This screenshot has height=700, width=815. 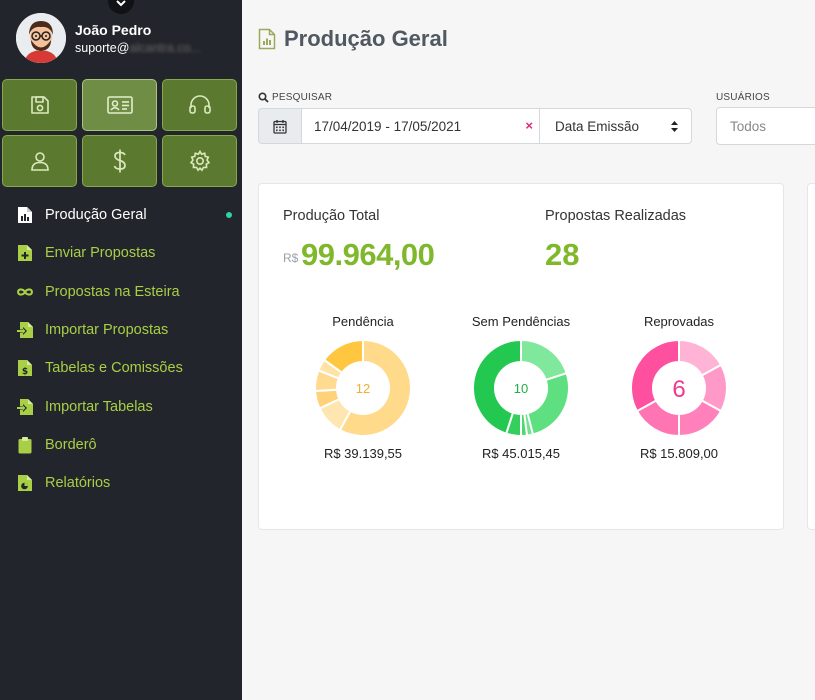 I want to click on date-filter: 17/04/2019 - 17/05/2021 × Data Emissão, so click(x=475, y=126).